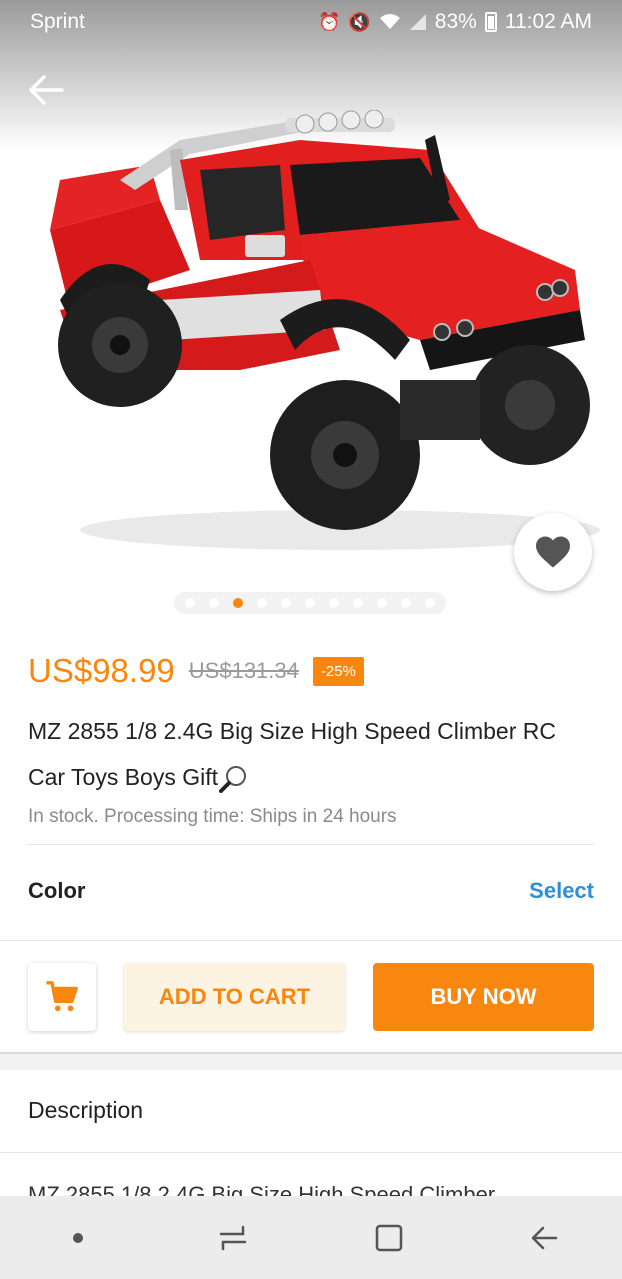 This screenshot has height=1279, width=622. I want to click on color-label: Color, so click(57, 890).